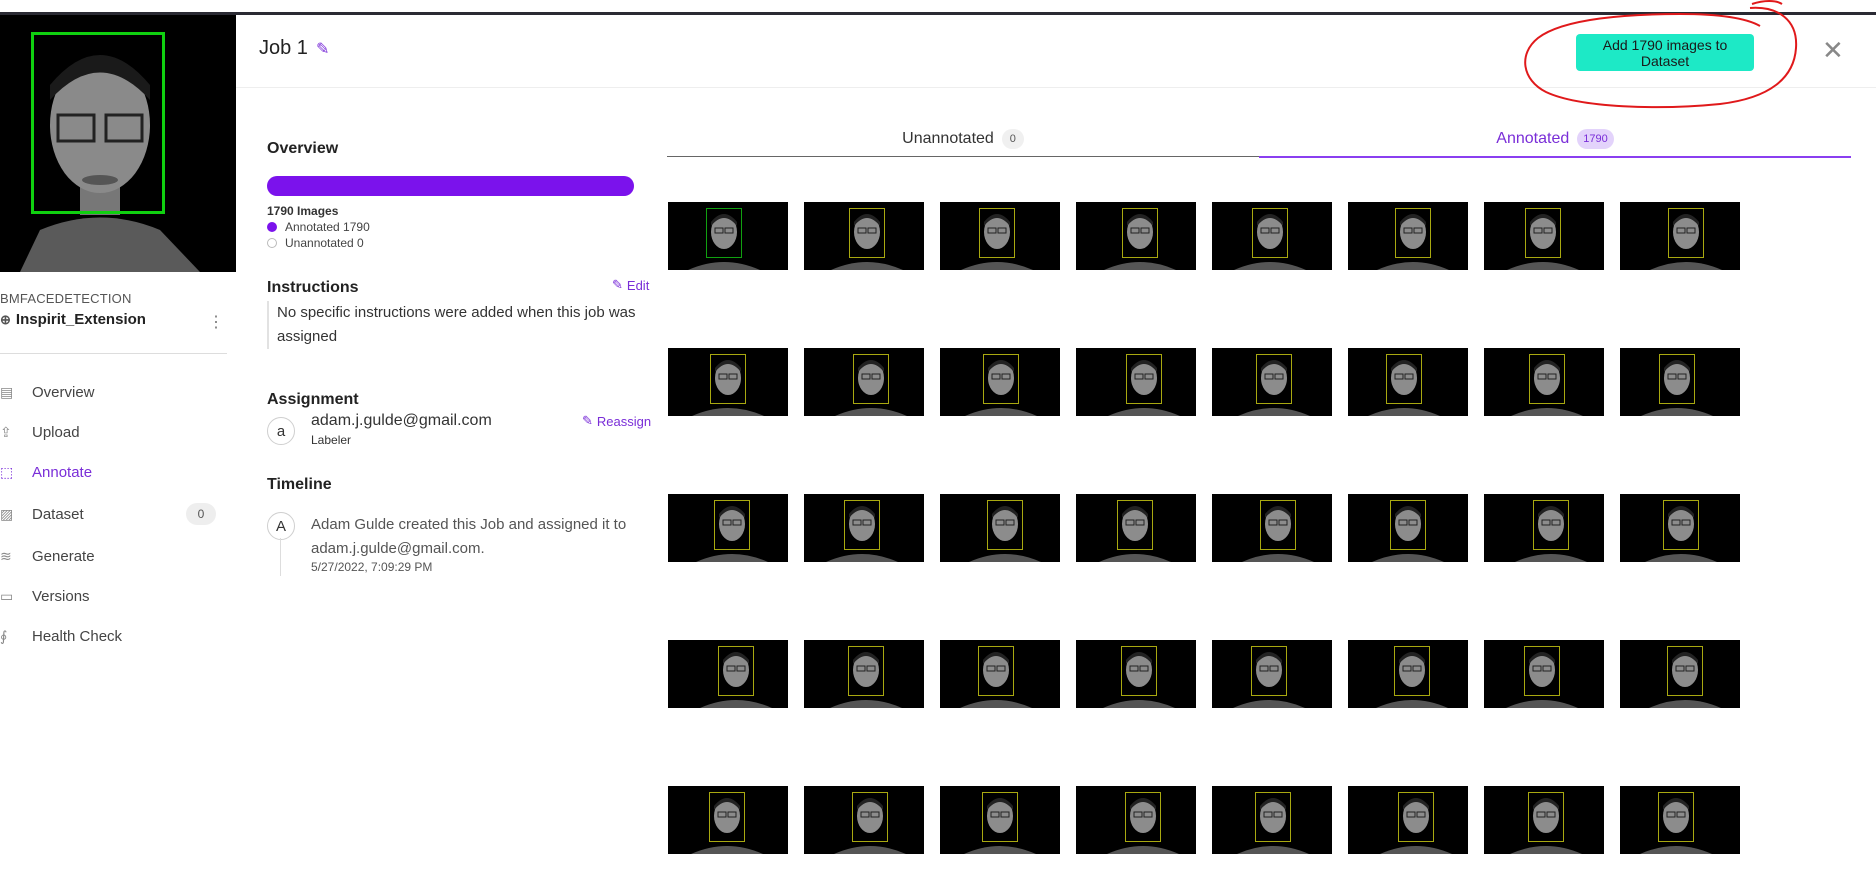 This screenshot has height=880, width=1876. What do you see at coordinates (283, 48) in the screenshot?
I see `job-title-text: Job 1` at bounding box center [283, 48].